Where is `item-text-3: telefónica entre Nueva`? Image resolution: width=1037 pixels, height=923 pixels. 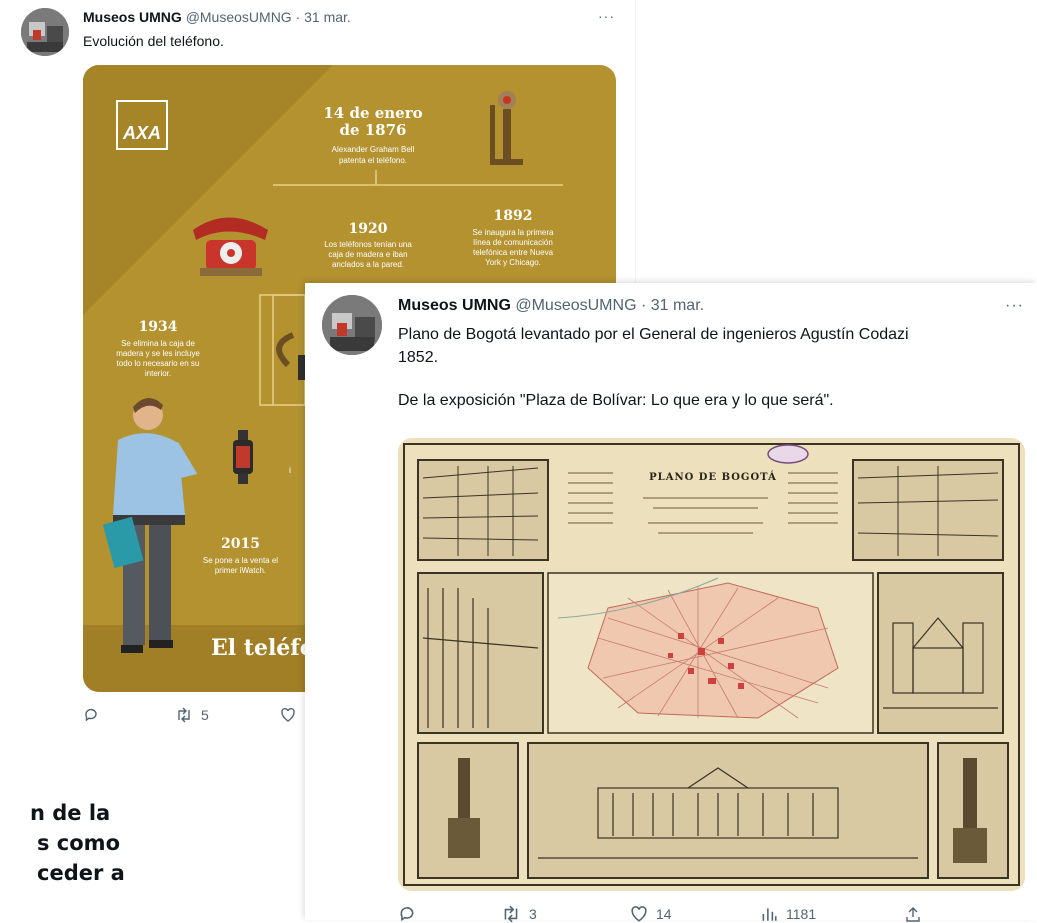 item-text-3: telefónica entre Nueva is located at coordinates (513, 252).